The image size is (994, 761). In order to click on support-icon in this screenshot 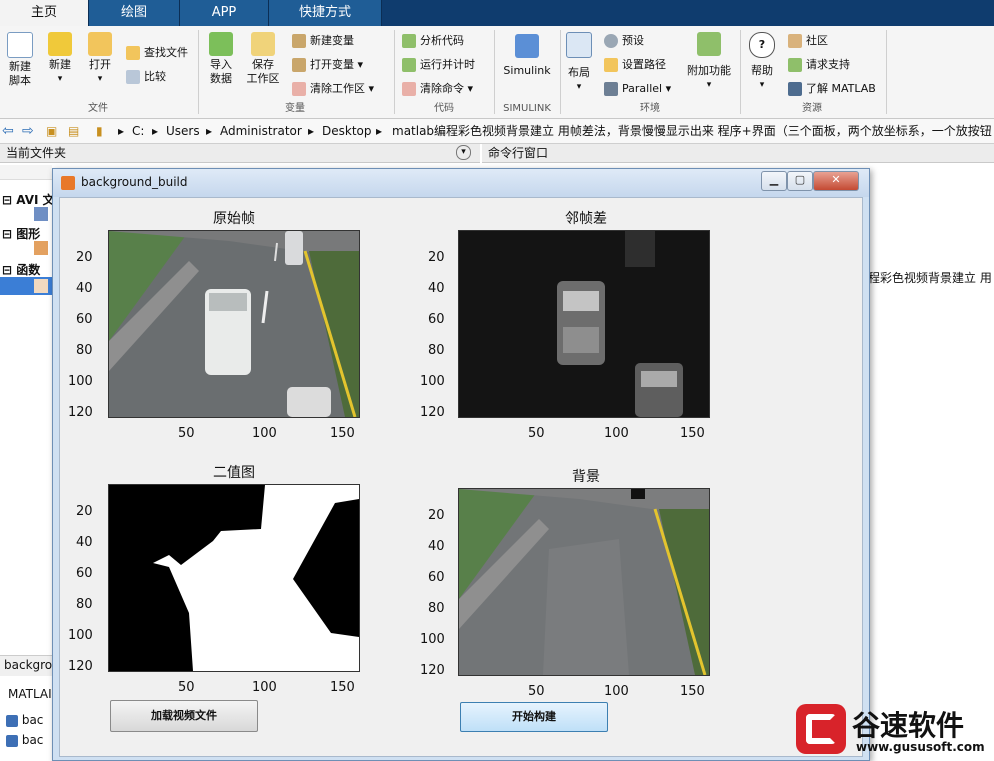, I will do `click(795, 65)`.